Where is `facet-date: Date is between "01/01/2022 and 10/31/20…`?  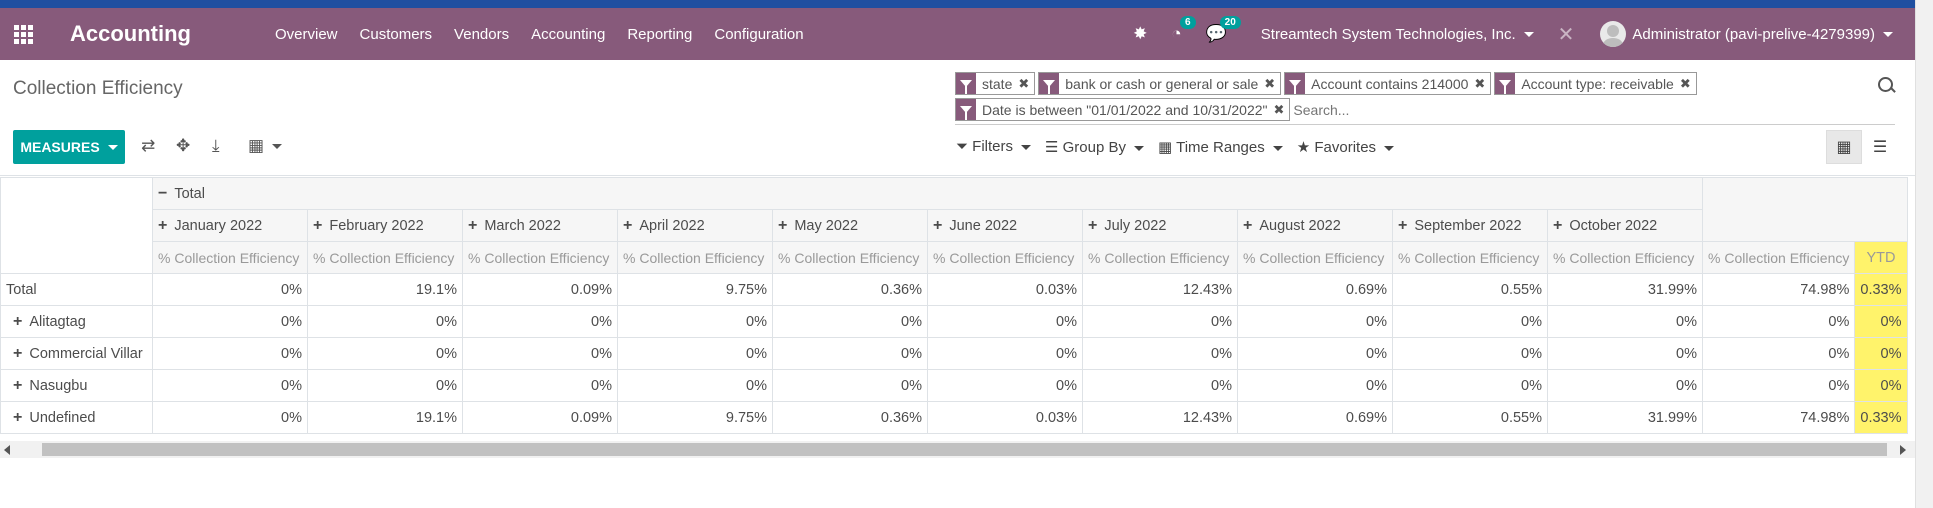
facet-date: Date is between "01/01/2022 and 10/31/20… is located at coordinates (1123, 109).